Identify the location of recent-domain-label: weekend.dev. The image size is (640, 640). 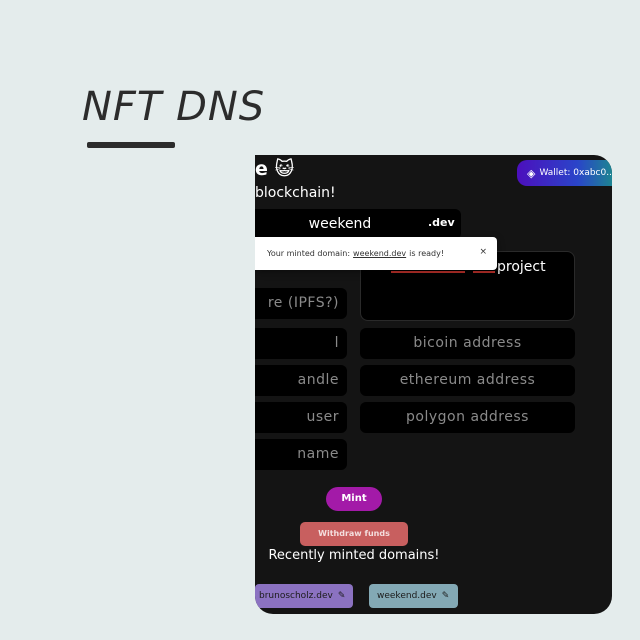
(407, 596).